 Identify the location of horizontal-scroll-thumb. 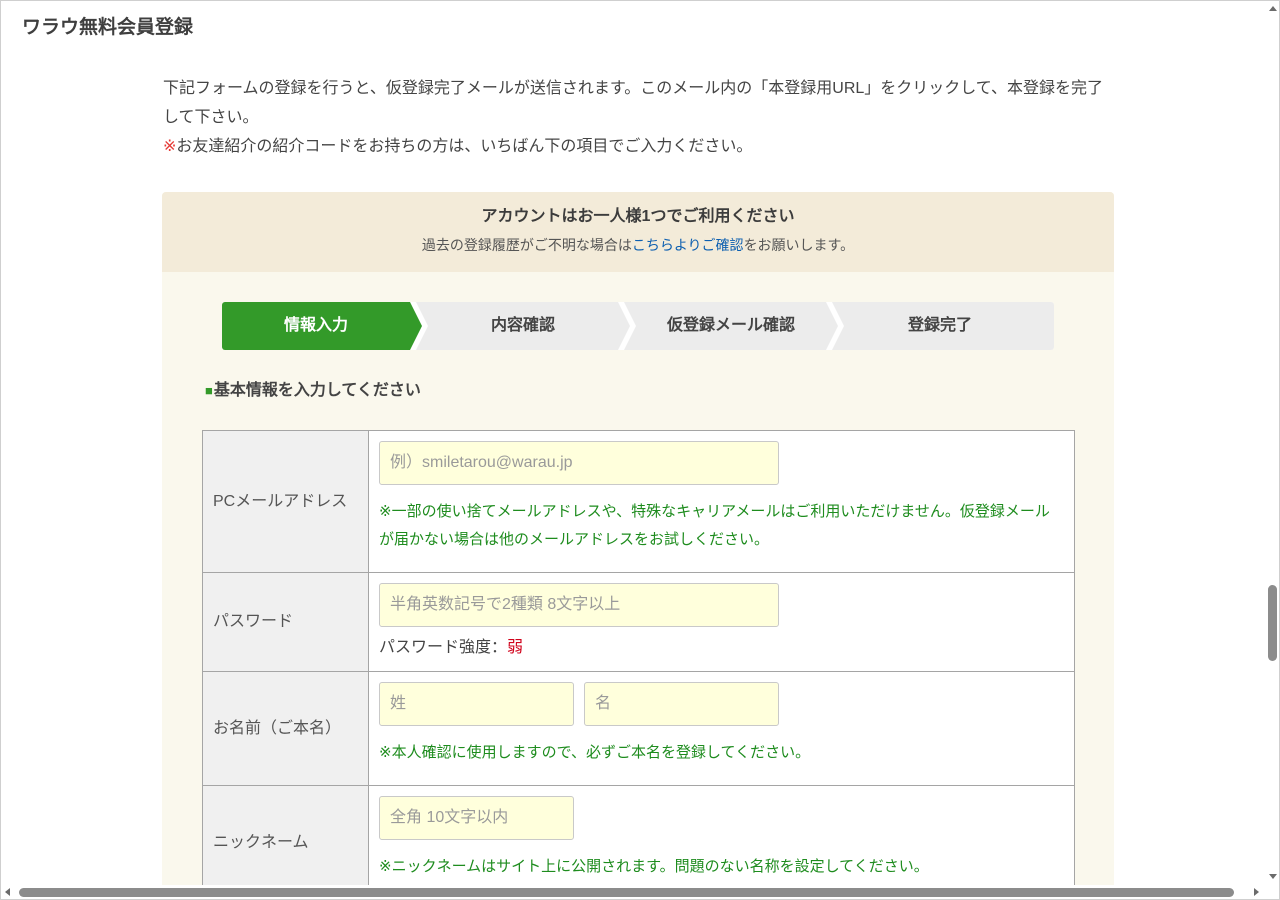
(626, 892).